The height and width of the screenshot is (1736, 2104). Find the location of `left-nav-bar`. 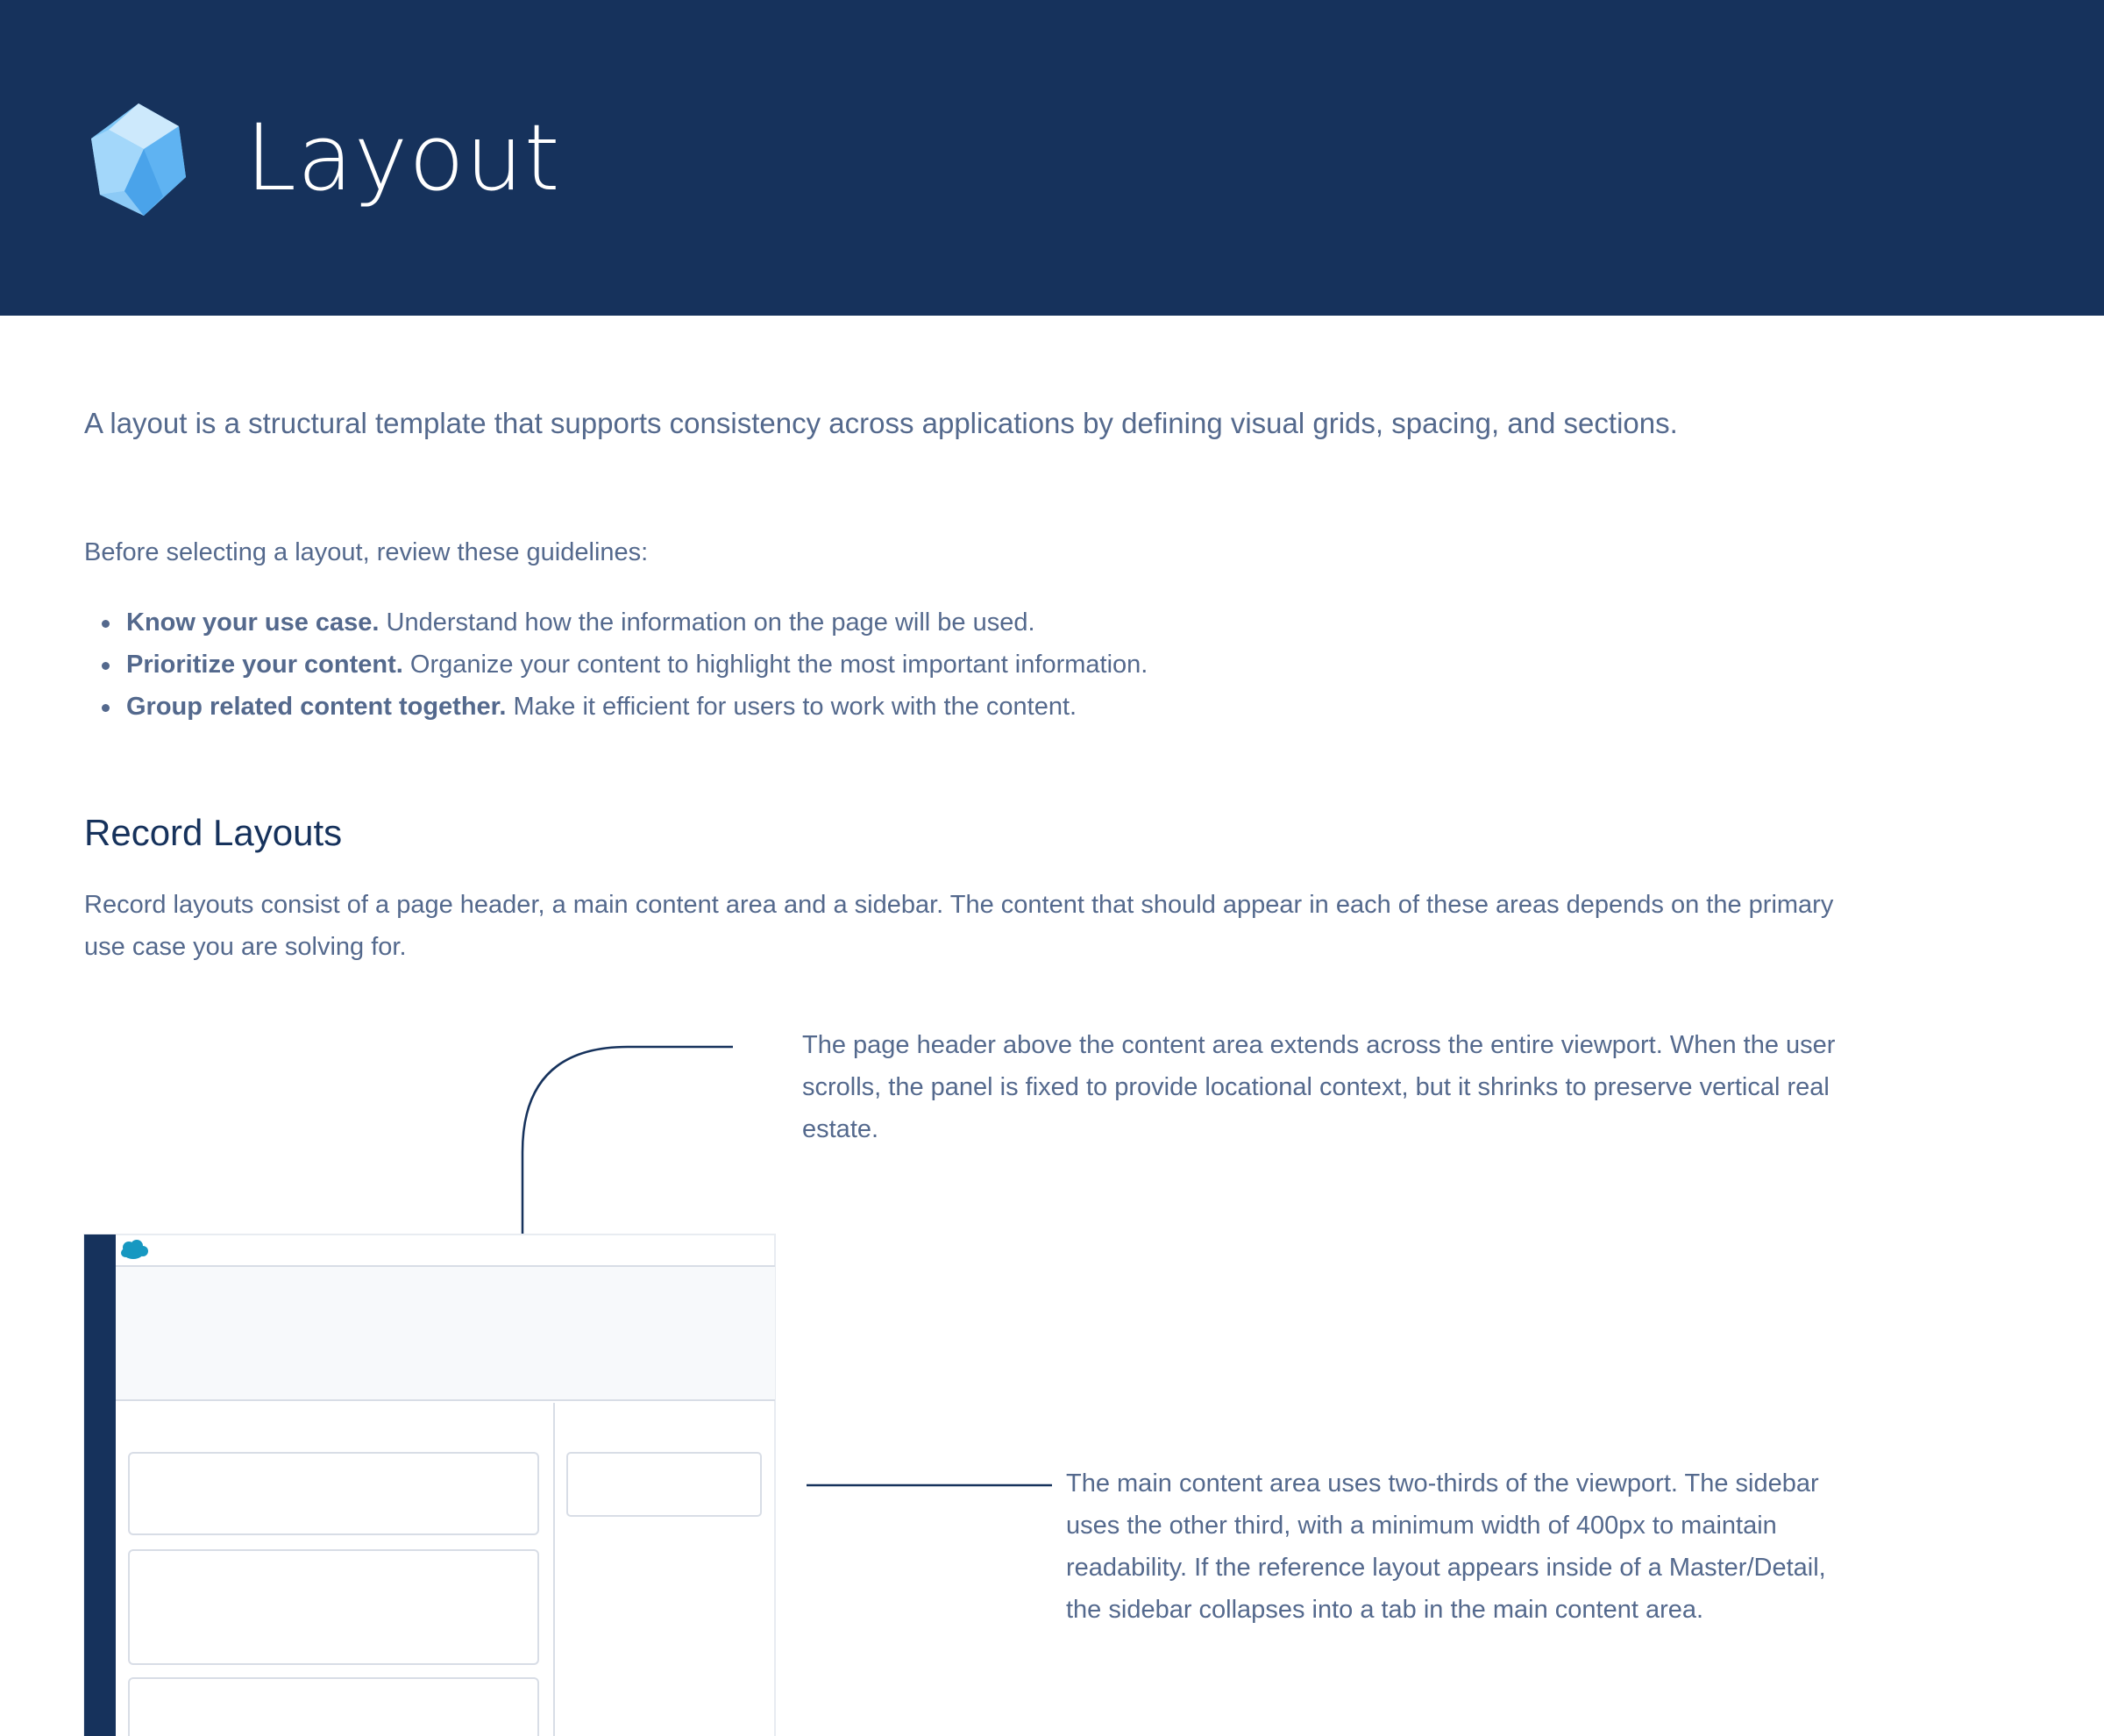

left-nav-bar is located at coordinates (100, 1485).